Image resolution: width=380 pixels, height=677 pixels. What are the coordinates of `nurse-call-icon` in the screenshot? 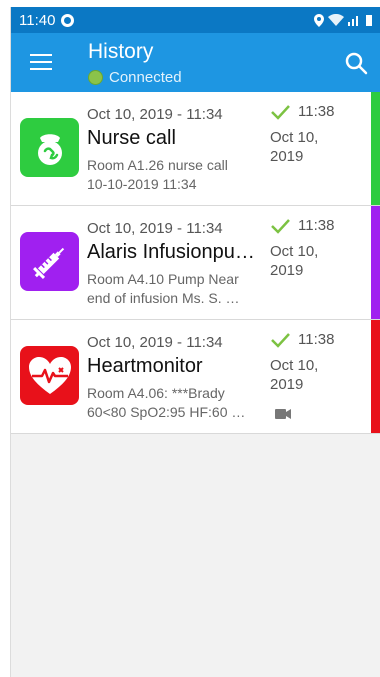 It's located at (49, 147).